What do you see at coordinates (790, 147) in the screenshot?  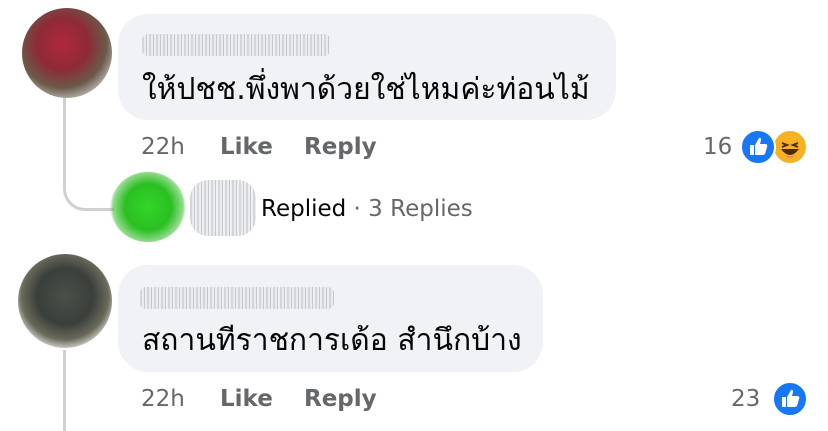 I see `haha-icon` at bounding box center [790, 147].